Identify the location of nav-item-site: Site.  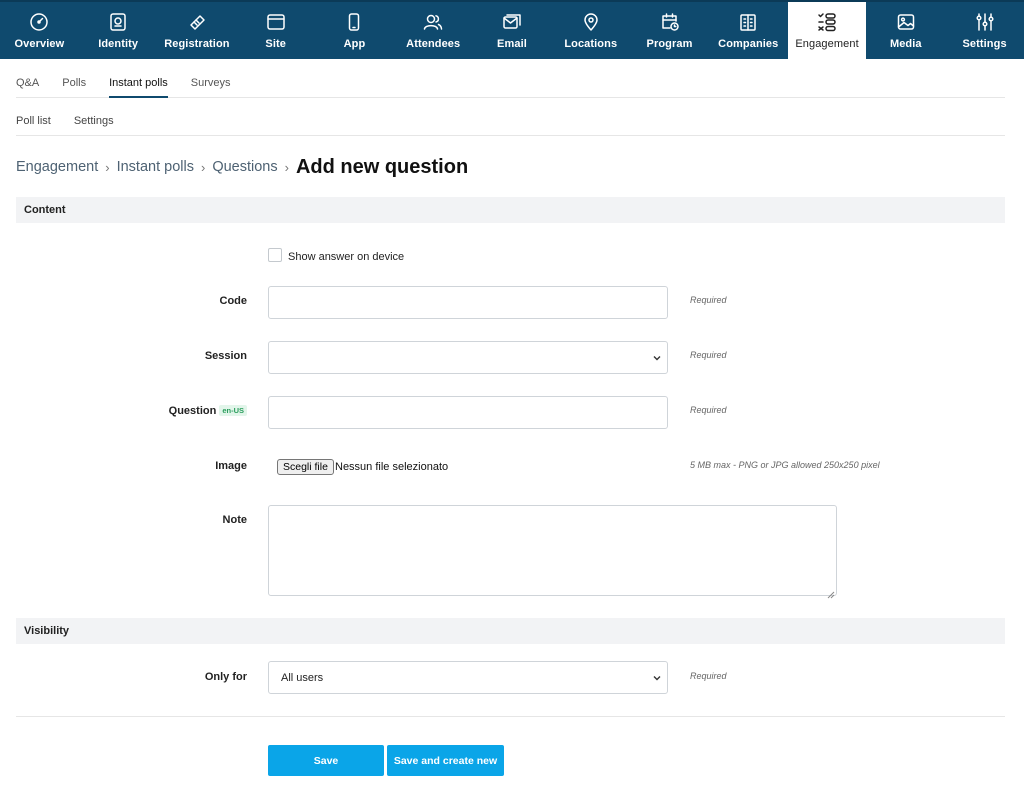
(275, 30).